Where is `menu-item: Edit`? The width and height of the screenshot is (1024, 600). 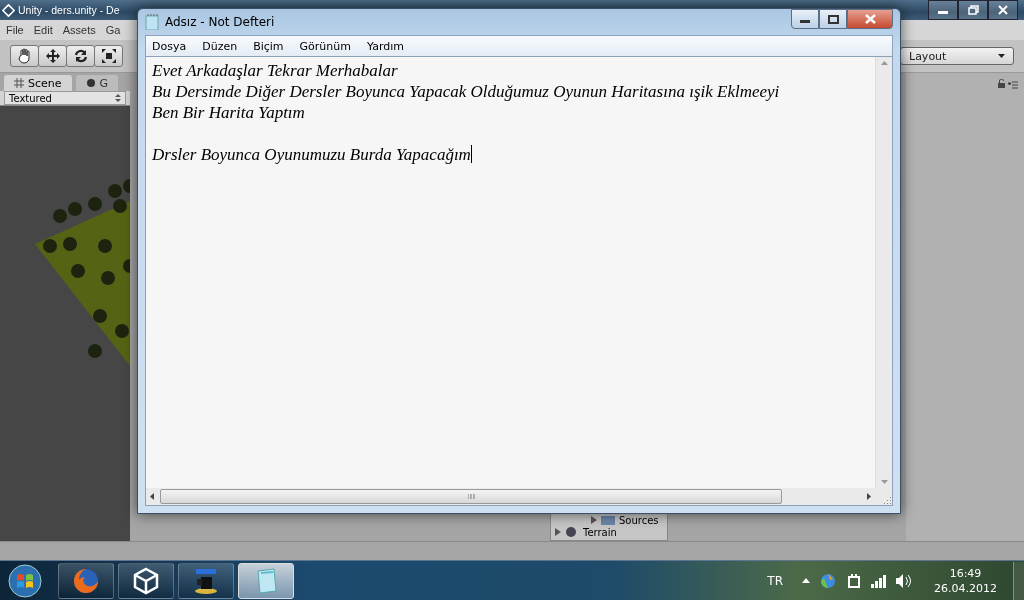 menu-item: Edit is located at coordinates (43, 30).